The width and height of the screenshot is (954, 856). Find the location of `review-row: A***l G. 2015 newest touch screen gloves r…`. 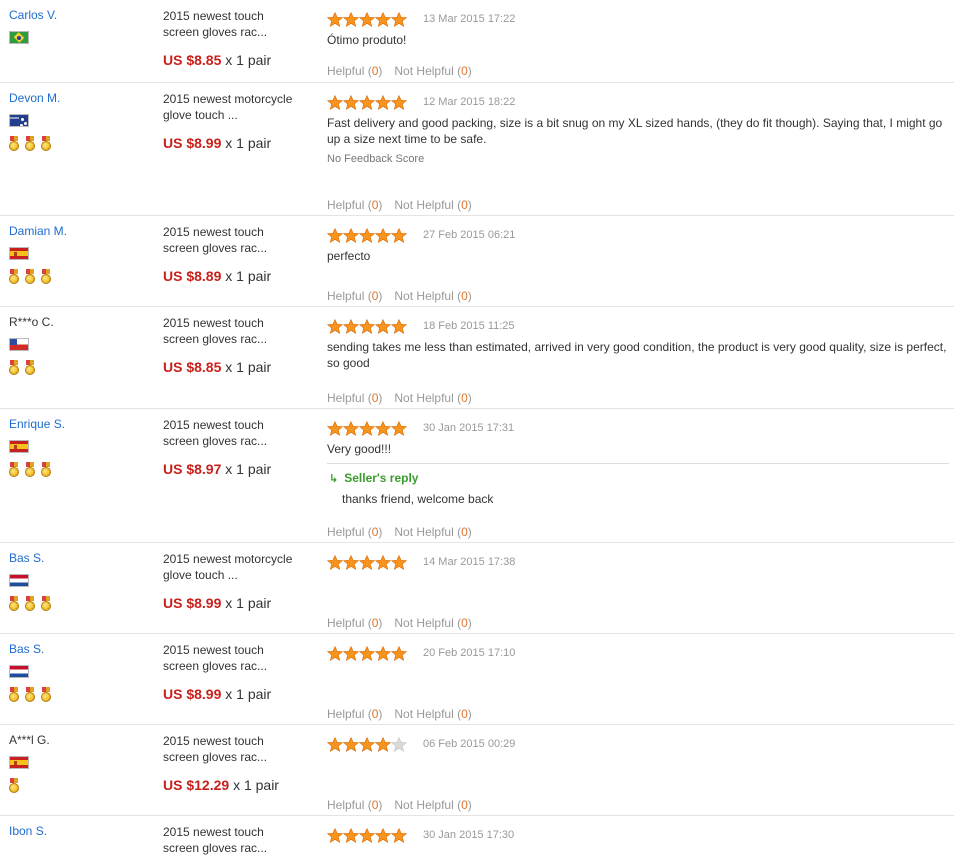

review-row: A***l G. 2015 newest touch screen gloves r… is located at coordinates (477, 770).